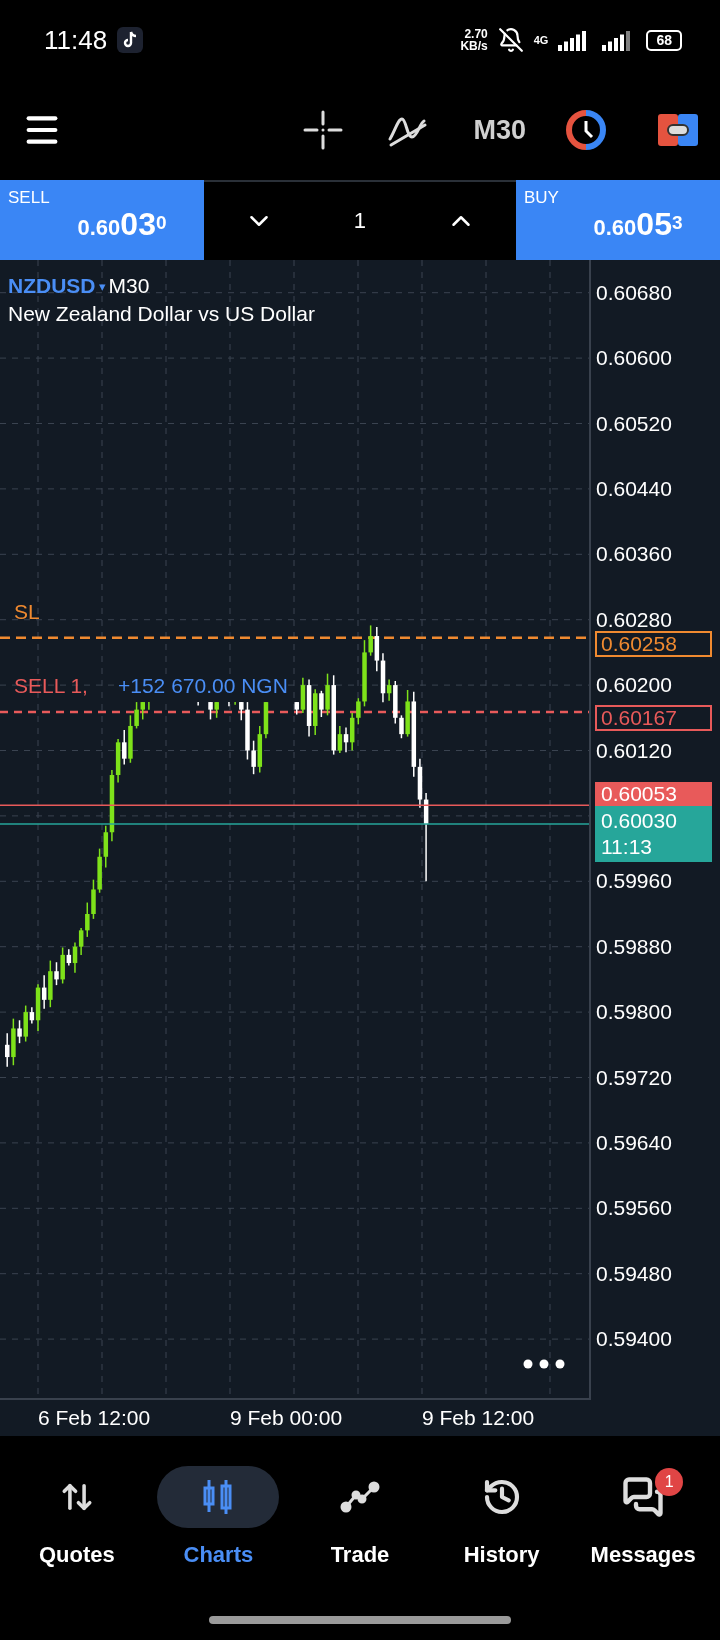 This screenshot has width=720, height=1640. Describe the element at coordinates (634, 1208) in the screenshot. I see `price-axis-label: 0.59560` at that location.